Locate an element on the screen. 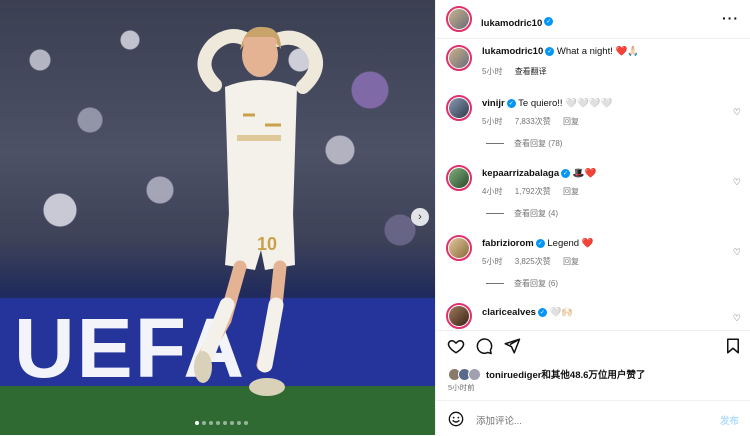  view-replies-label: 查看回复 (6) is located at coordinates (536, 283).